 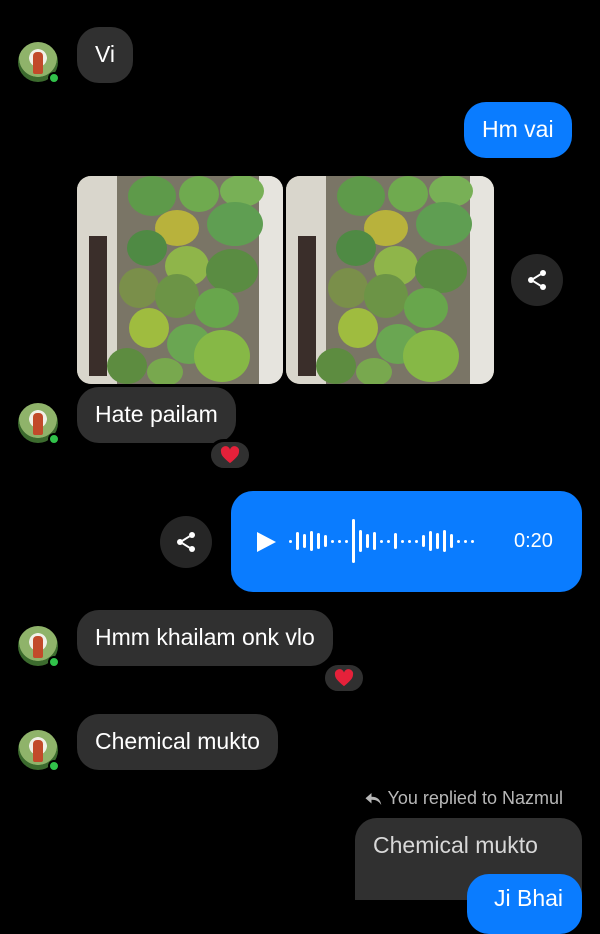 I want to click on reply-arrow-icon, so click(x=373, y=798).